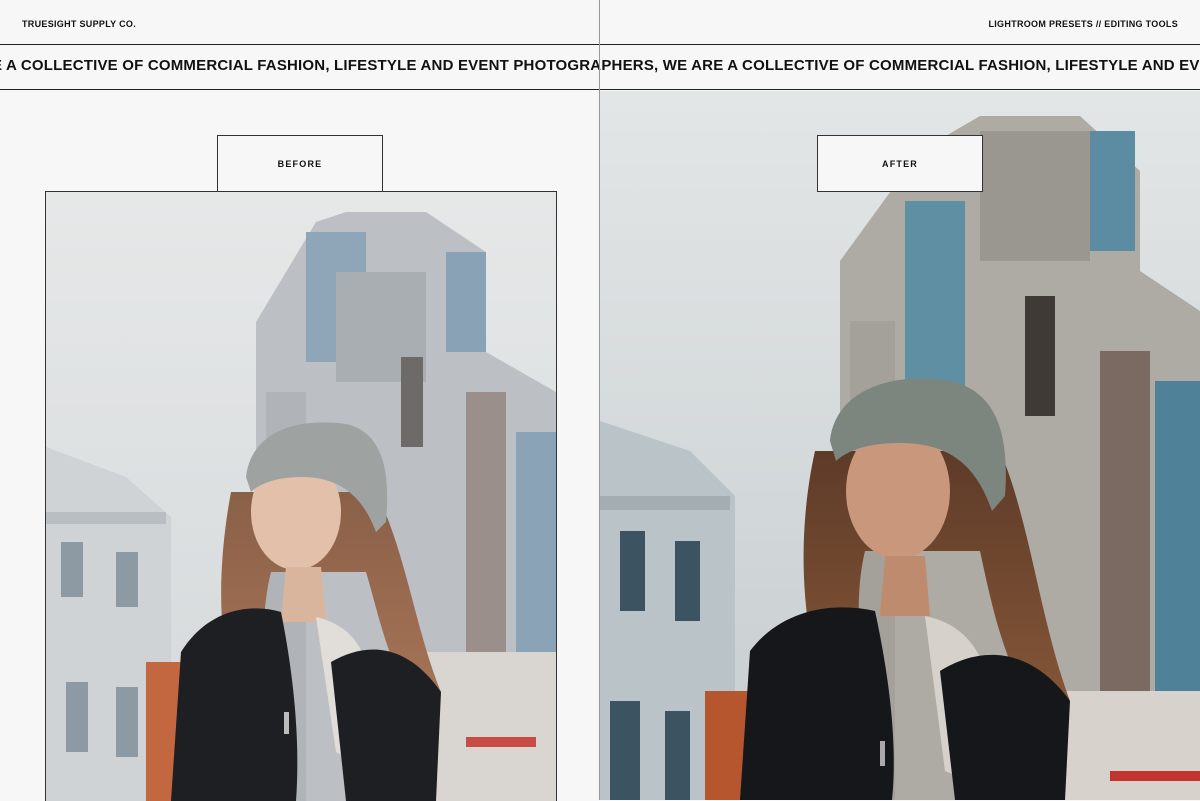  What do you see at coordinates (900, 163) in the screenshot?
I see `after-label: AFTER` at bounding box center [900, 163].